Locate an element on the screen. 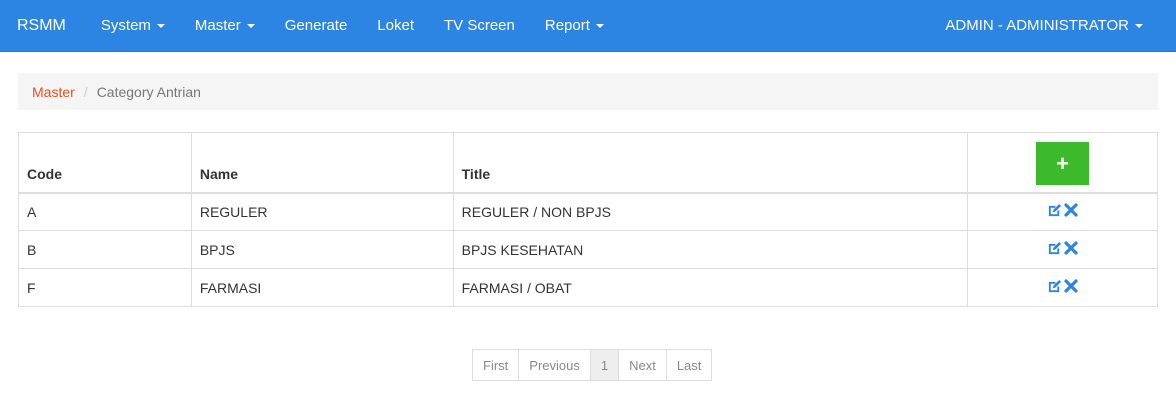  nav-loket-label: Loket is located at coordinates (395, 25).